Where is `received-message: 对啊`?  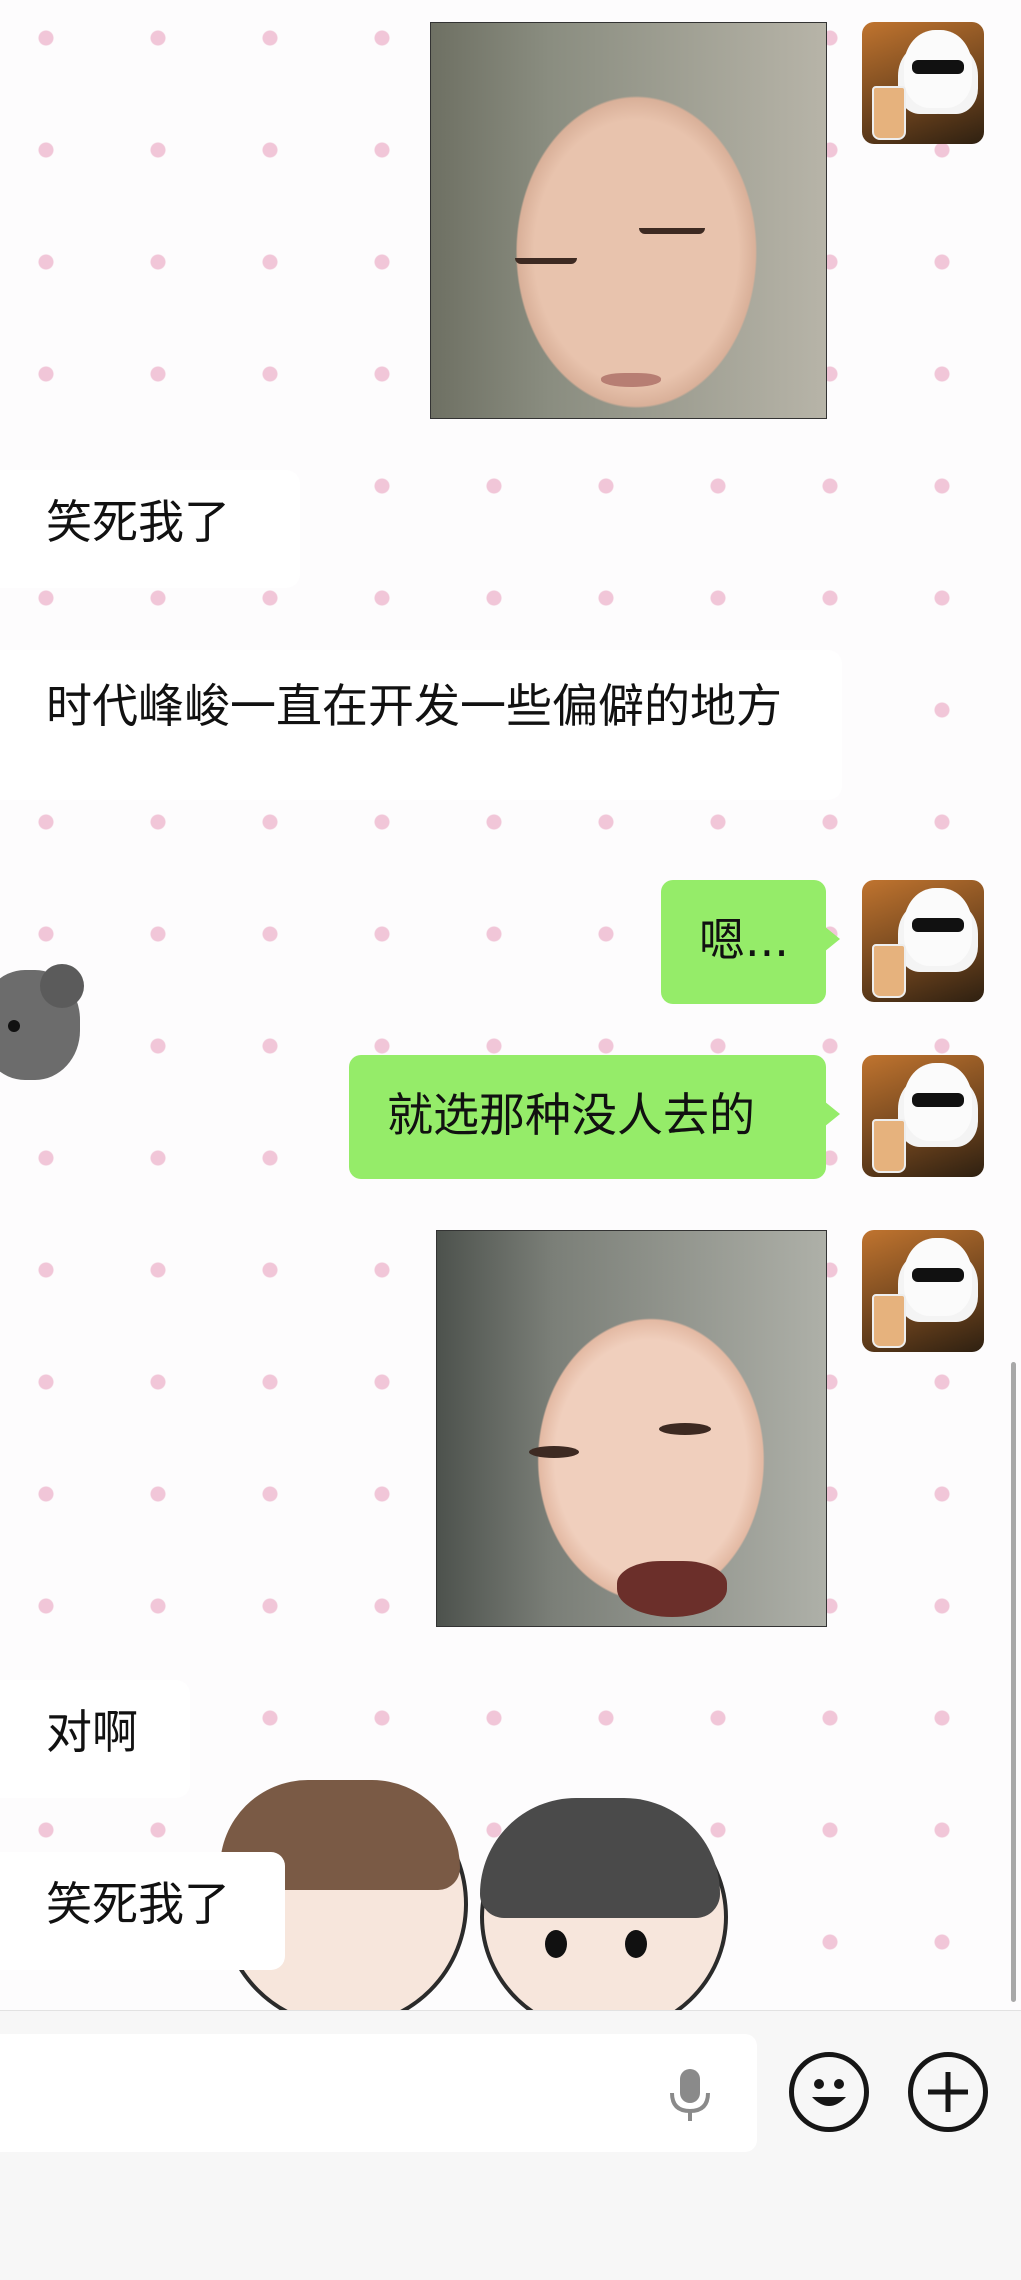
received-message: 对啊 is located at coordinates (95, 1739).